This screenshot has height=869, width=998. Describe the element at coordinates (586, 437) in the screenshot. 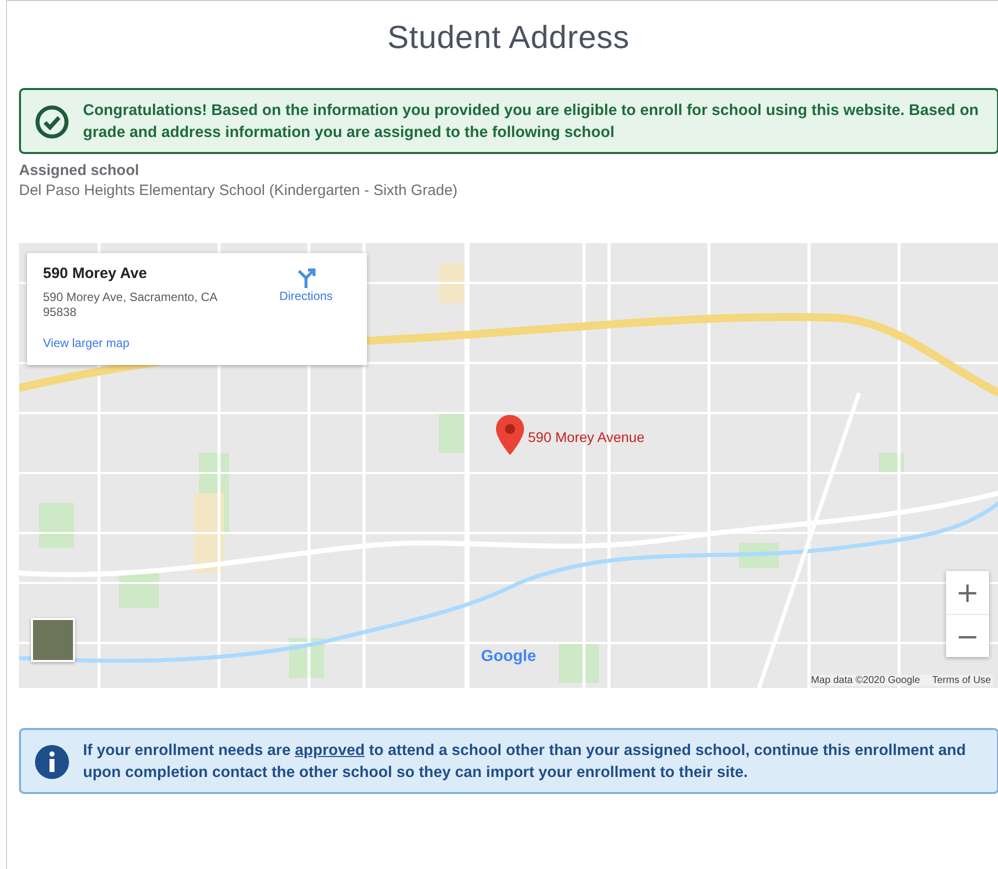

I see `marker-label: 590 Morey Avenue` at that location.